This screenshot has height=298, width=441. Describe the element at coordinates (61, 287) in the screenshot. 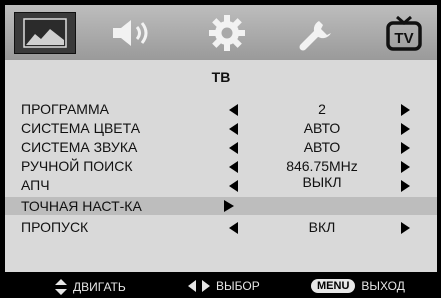

I see `up-down-arrows-icon` at that location.